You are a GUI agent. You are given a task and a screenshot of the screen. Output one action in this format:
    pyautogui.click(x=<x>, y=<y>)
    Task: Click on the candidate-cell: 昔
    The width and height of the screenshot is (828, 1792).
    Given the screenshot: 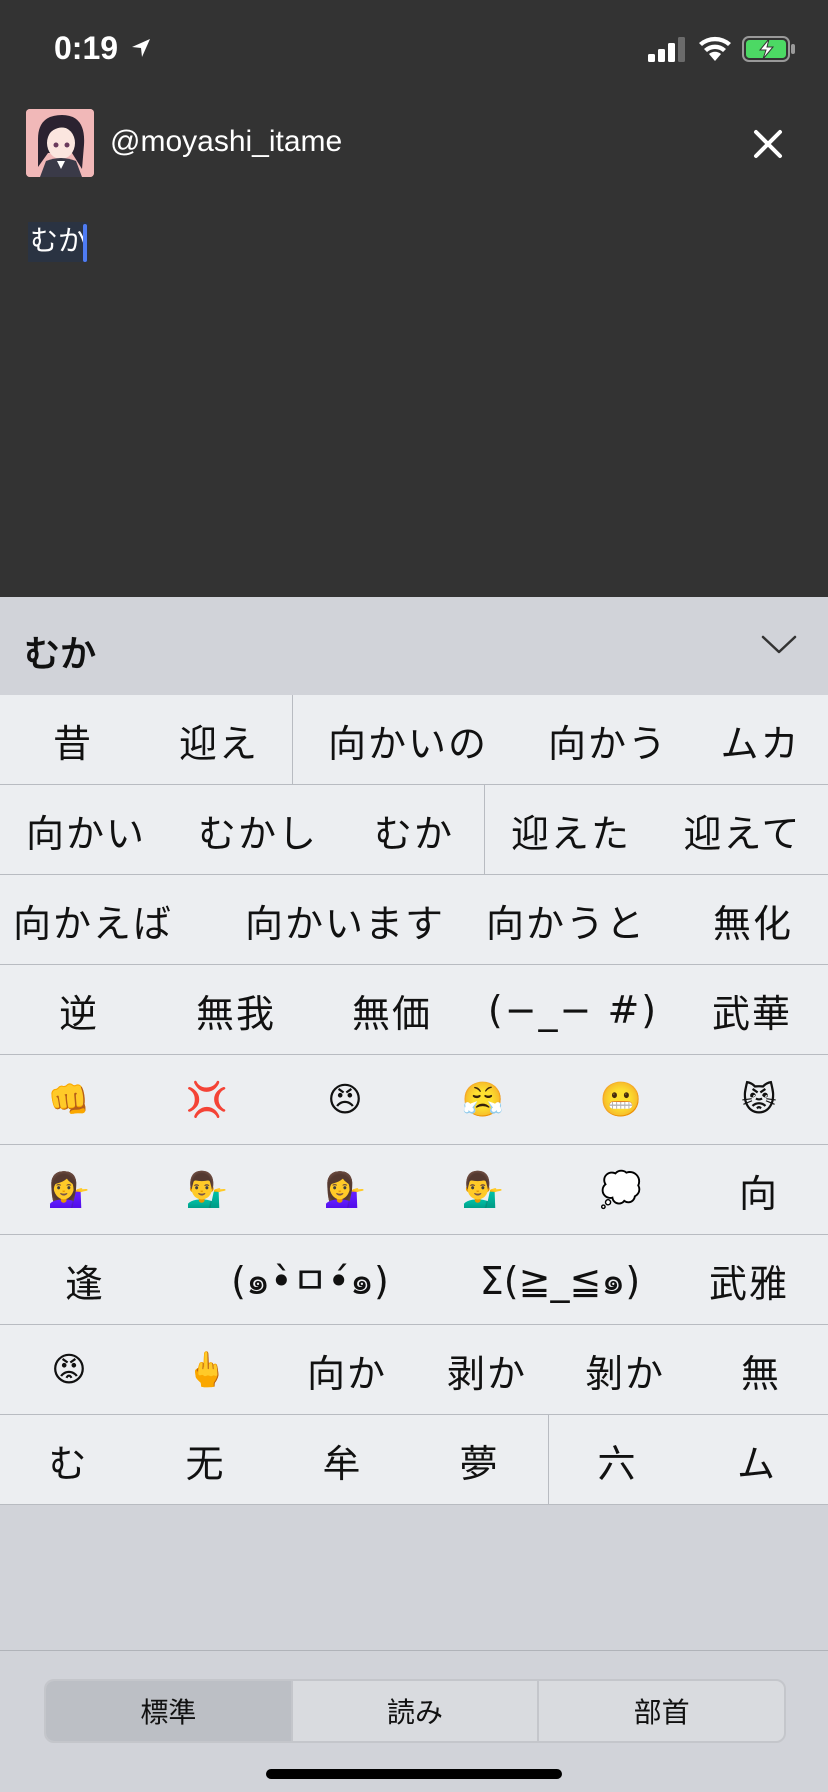 What is the action you would take?
    pyautogui.click(x=73, y=740)
    